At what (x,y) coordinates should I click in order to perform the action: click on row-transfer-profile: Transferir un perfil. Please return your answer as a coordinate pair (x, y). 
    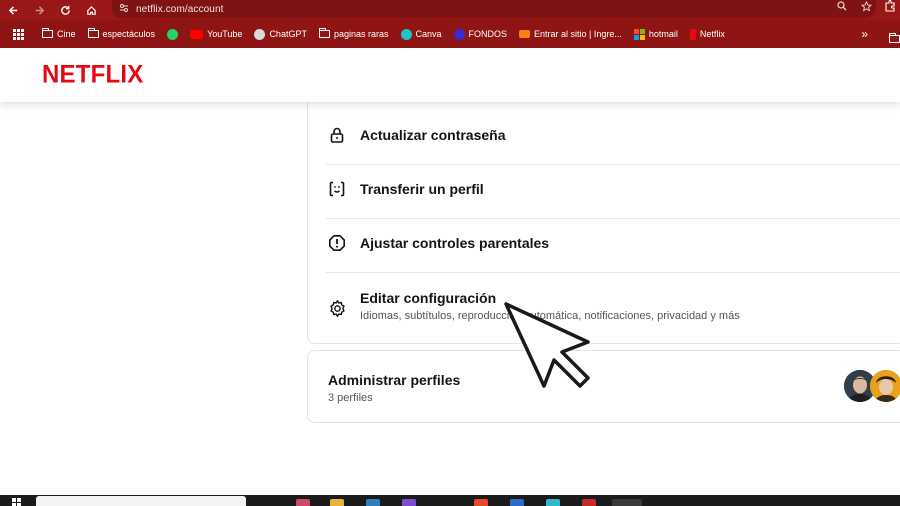
    Looking at the image, I should click on (613, 189).